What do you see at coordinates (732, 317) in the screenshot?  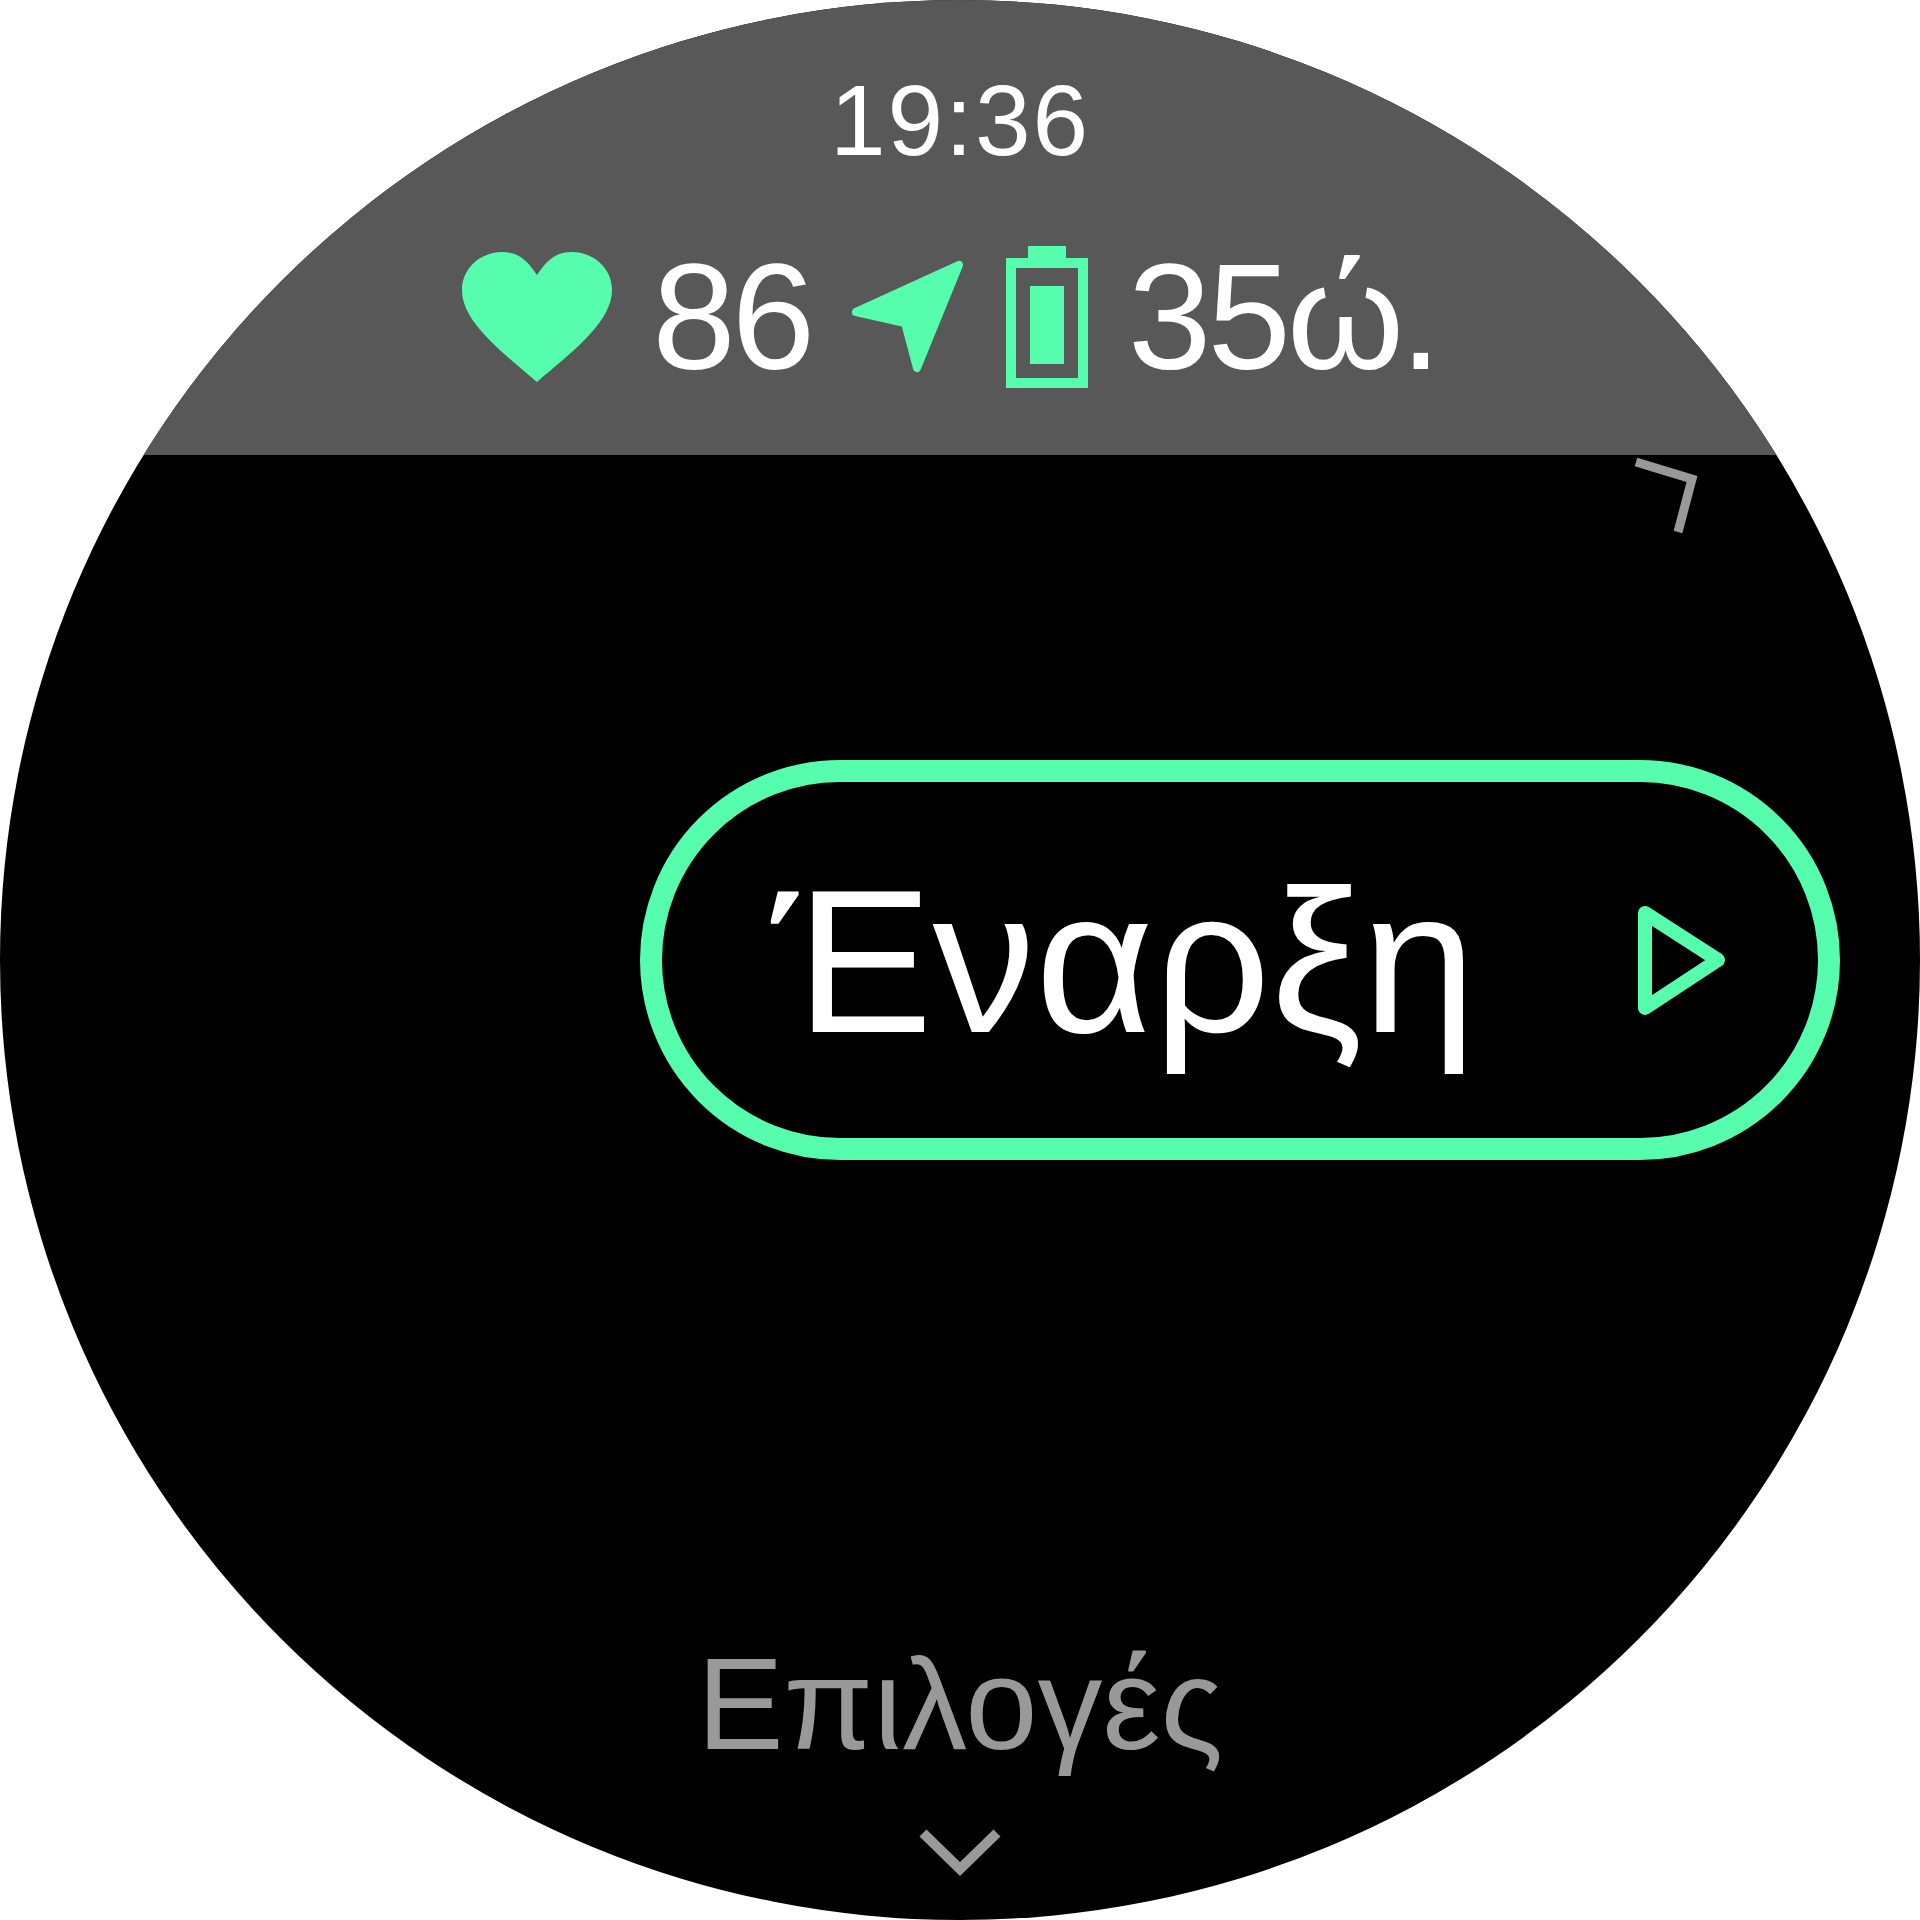 I see `heart-rate: 86` at bounding box center [732, 317].